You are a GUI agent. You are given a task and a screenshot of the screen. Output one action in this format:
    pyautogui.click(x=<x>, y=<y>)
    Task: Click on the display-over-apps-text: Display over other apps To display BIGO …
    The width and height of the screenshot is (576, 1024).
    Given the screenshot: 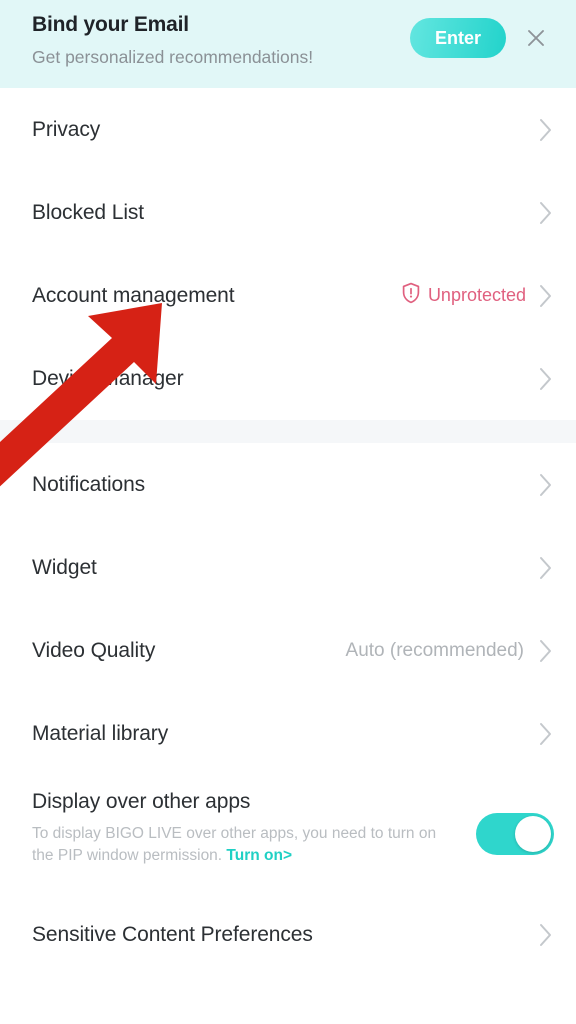 What is the action you would take?
    pyautogui.click(x=254, y=828)
    